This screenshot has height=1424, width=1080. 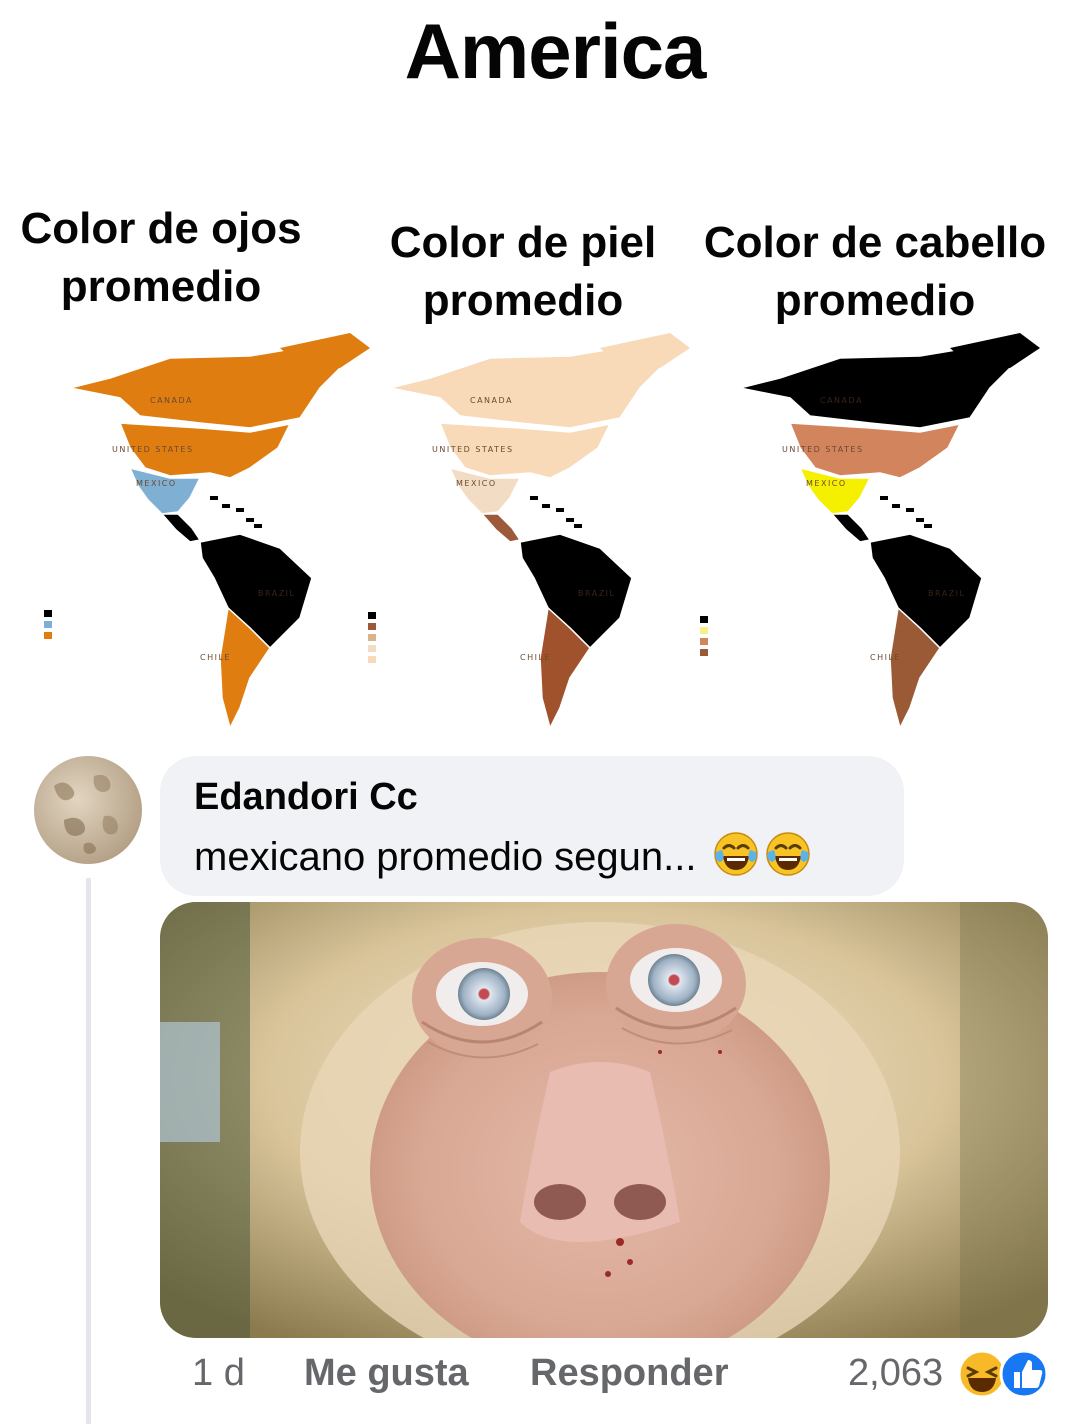 What do you see at coordinates (982, 1374) in the screenshot?
I see `laughing-reaction-icon` at bounding box center [982, 1374].